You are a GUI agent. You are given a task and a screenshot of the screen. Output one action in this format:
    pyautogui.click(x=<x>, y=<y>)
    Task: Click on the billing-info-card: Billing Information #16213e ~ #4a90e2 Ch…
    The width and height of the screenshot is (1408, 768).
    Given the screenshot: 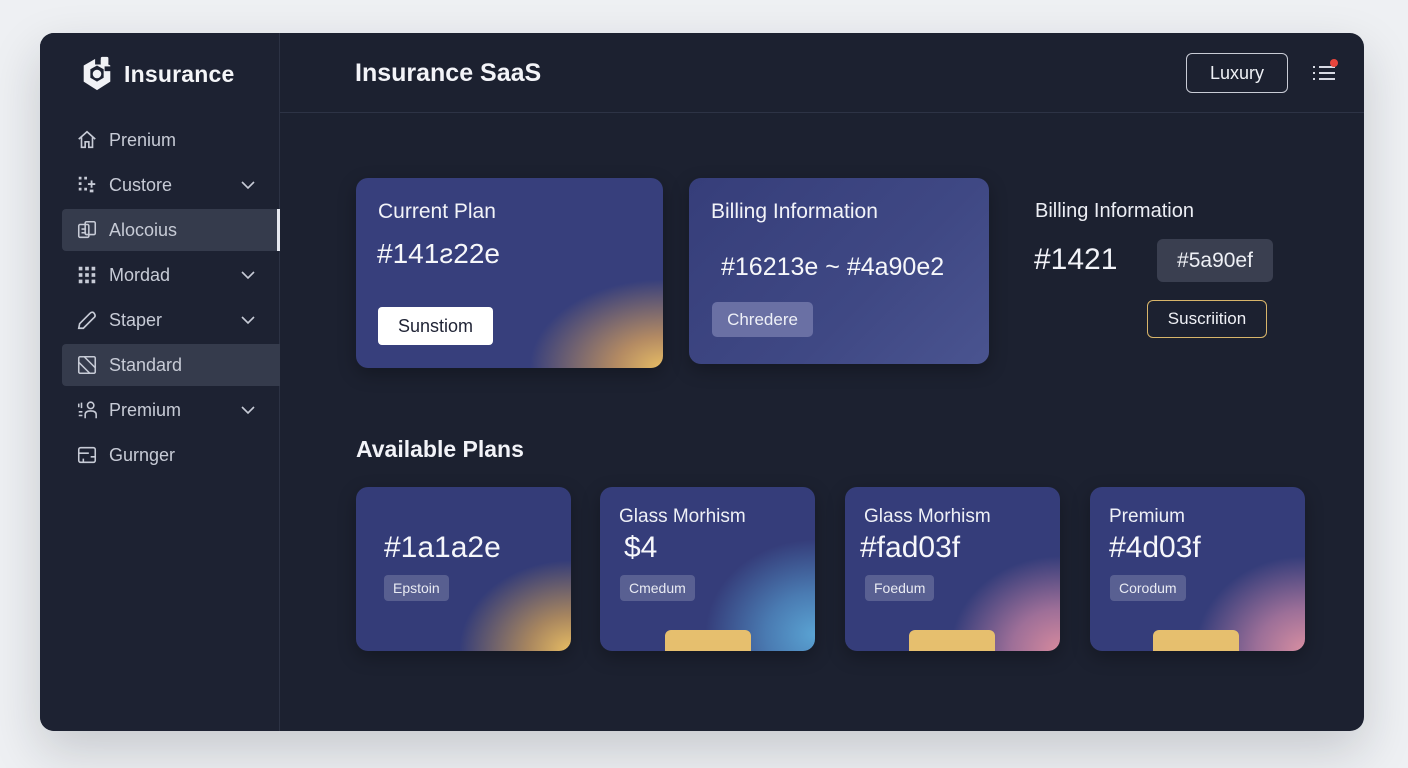 What is the action you would take?
    pyautogui.click(x=839, y=271)
    